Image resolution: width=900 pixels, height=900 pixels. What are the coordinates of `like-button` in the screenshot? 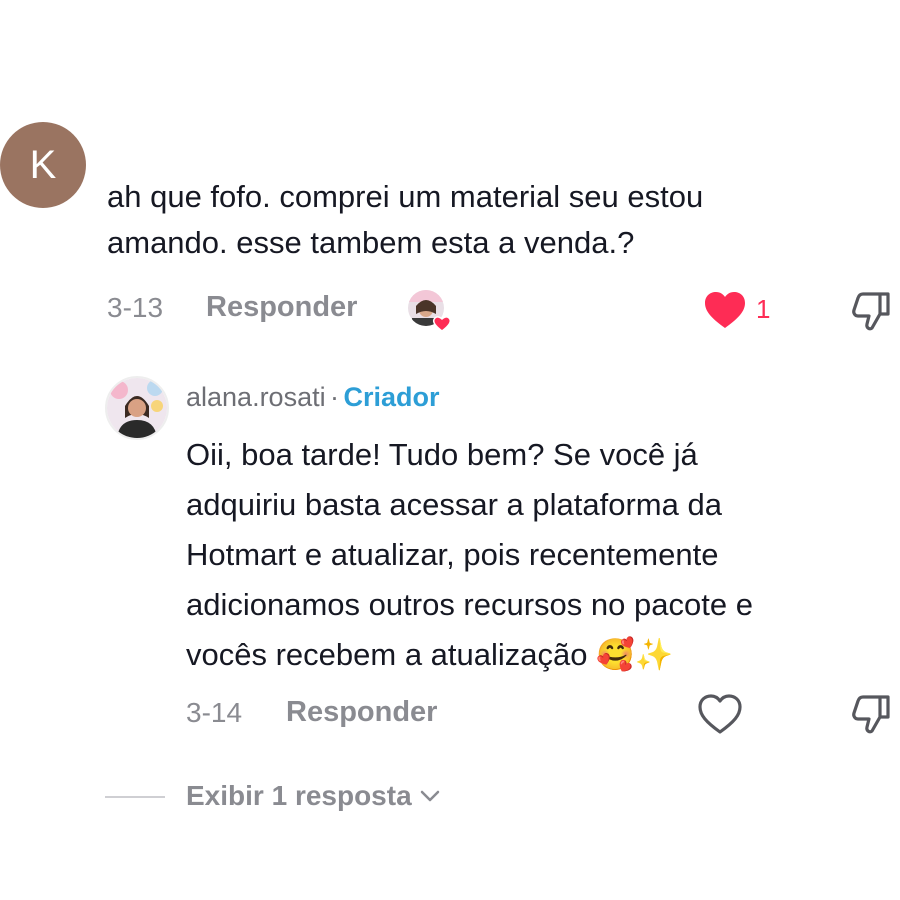 It's located at (725, 310).